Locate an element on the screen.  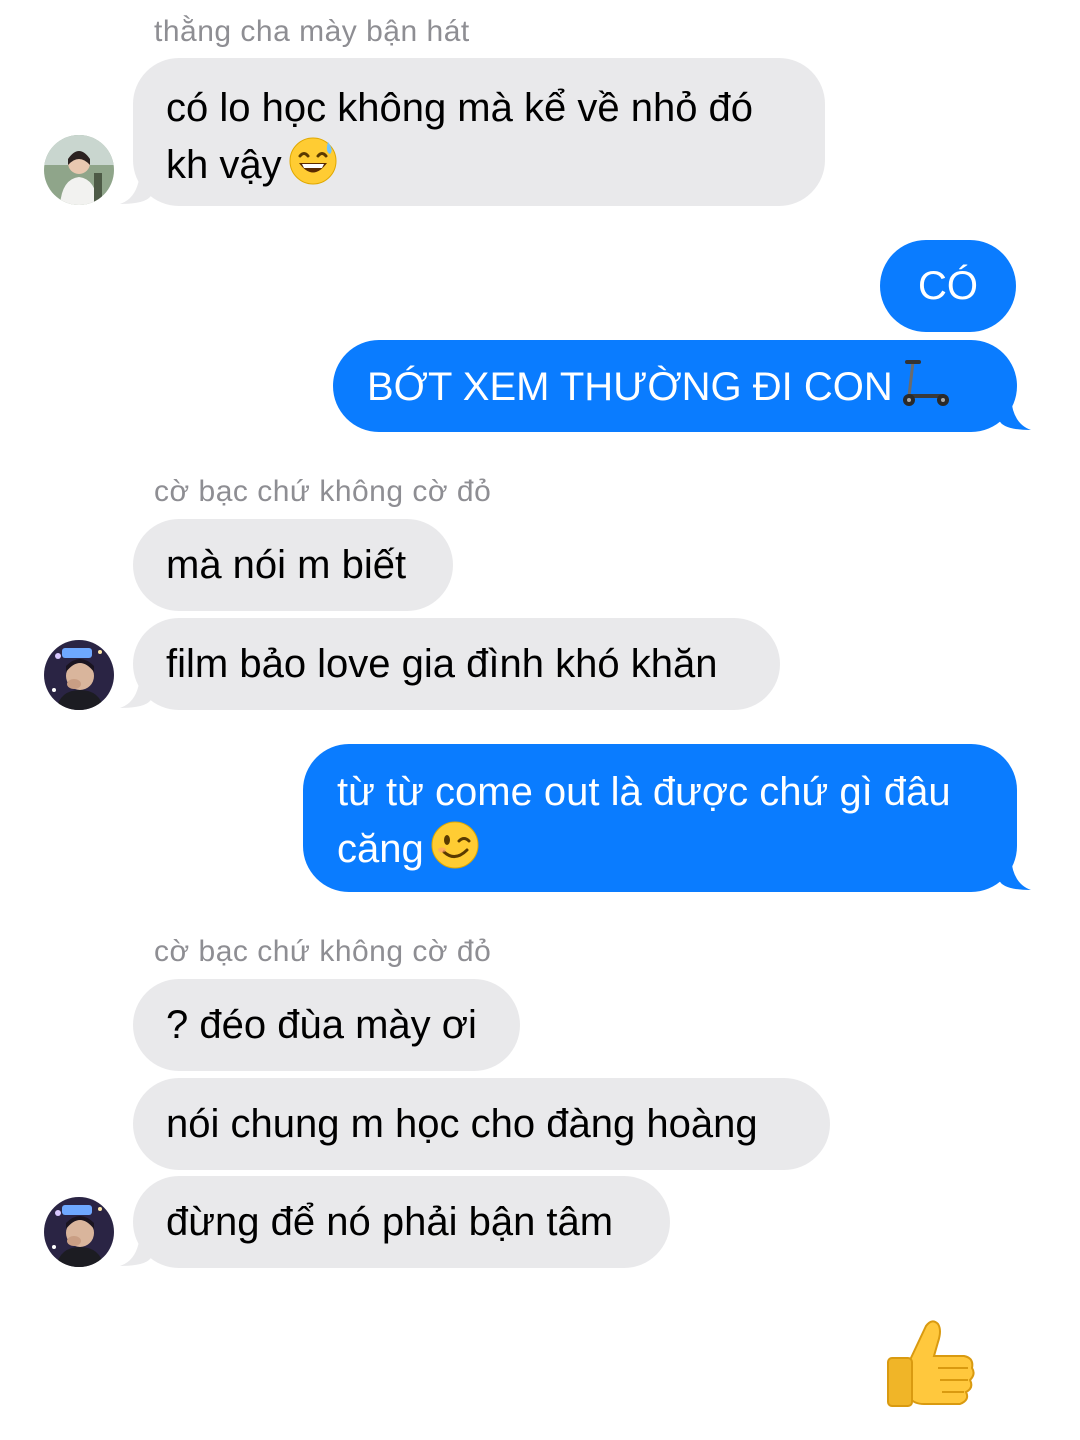
kick-scooter-emoji-icon is located at coordinates (925, 383).